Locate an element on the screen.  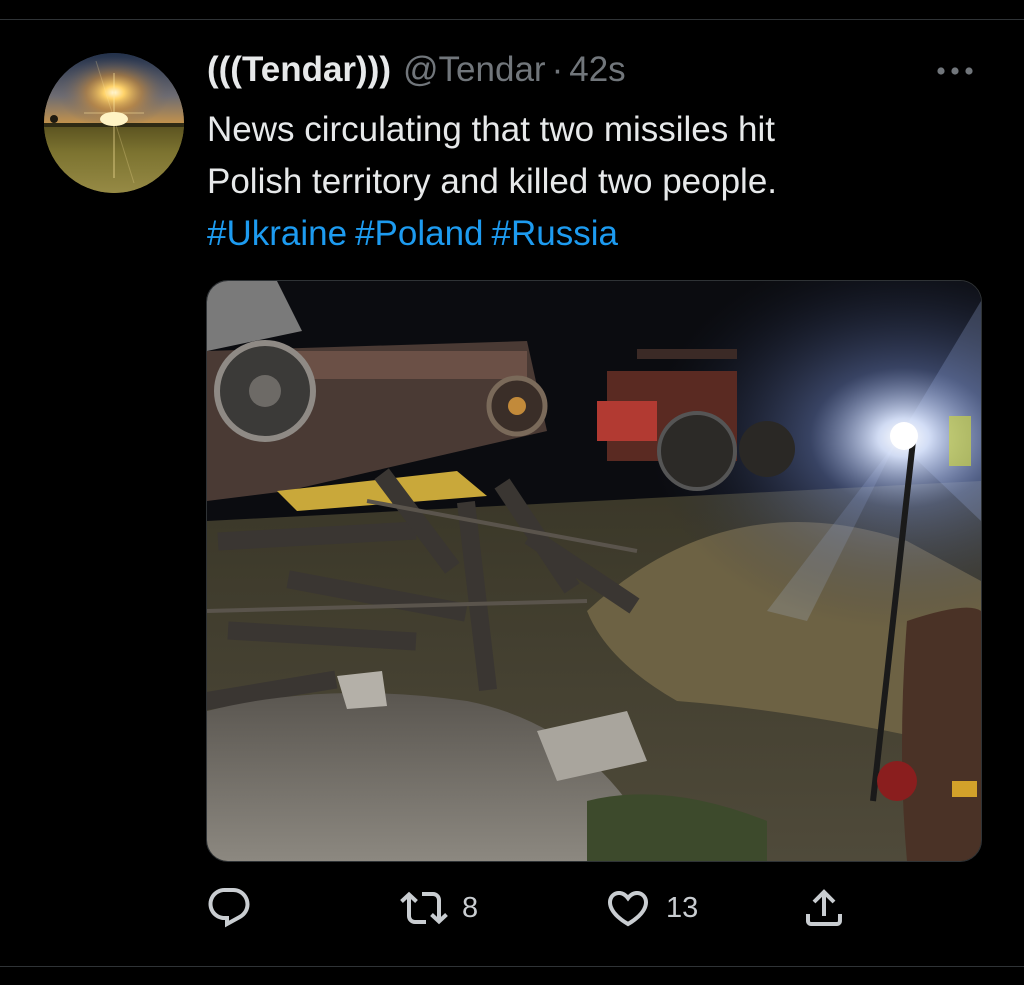
share-button is located at coordinates (824, 908).